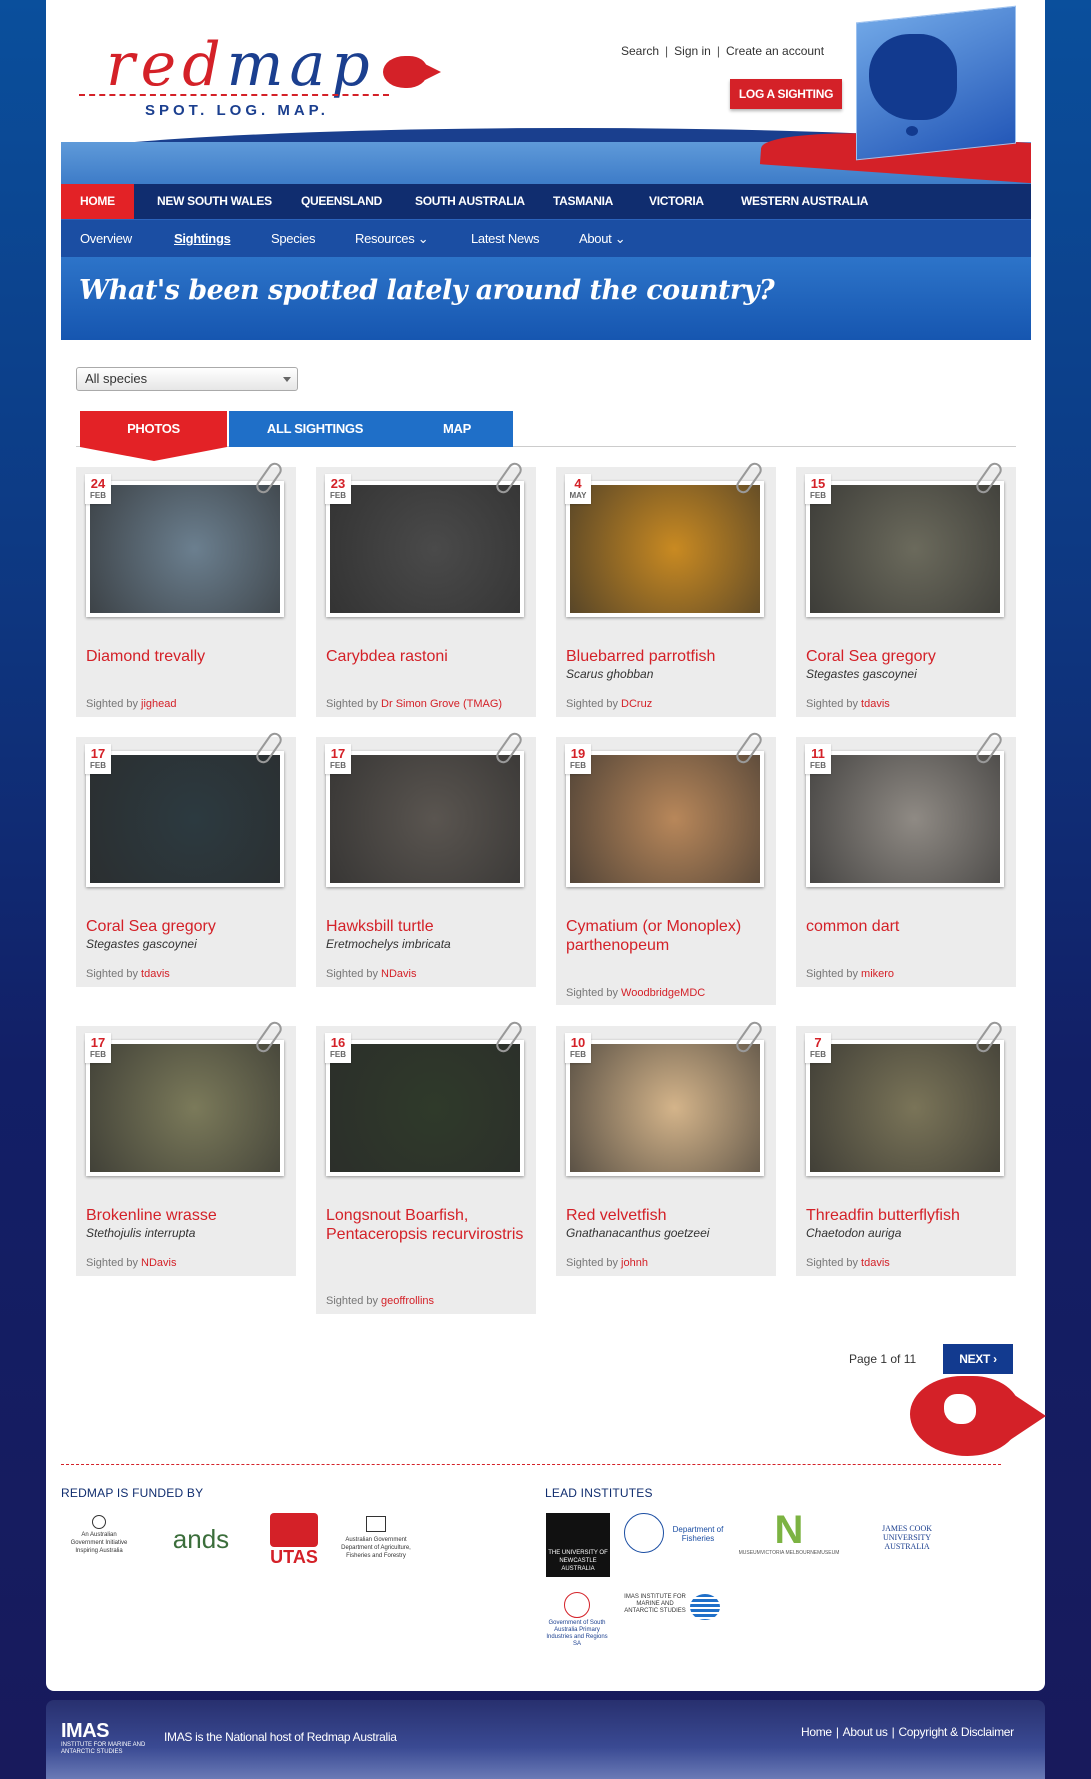  Describe the element at coordinates (241, 65) in the screenshot. I see `redmap-logo: redmap` at that location.